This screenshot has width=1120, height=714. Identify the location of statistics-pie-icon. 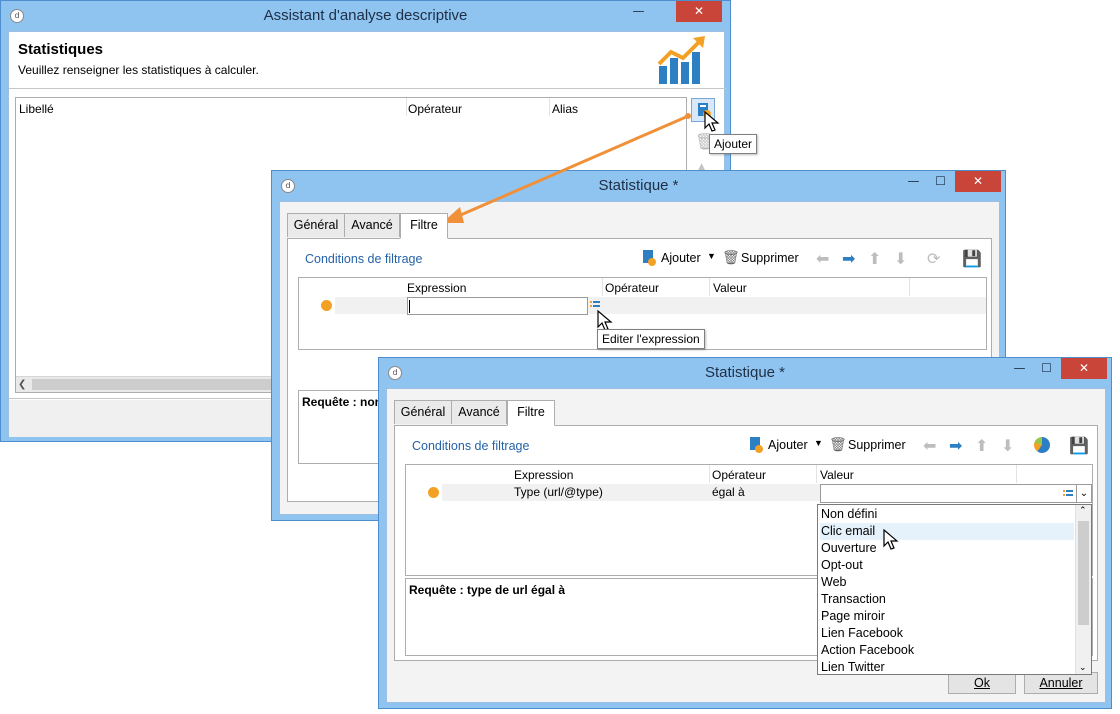
(1042, 445).